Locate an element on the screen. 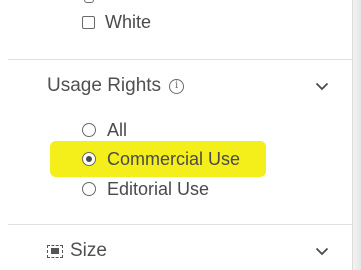  info-icon: i is located at coordinates (177, 86).